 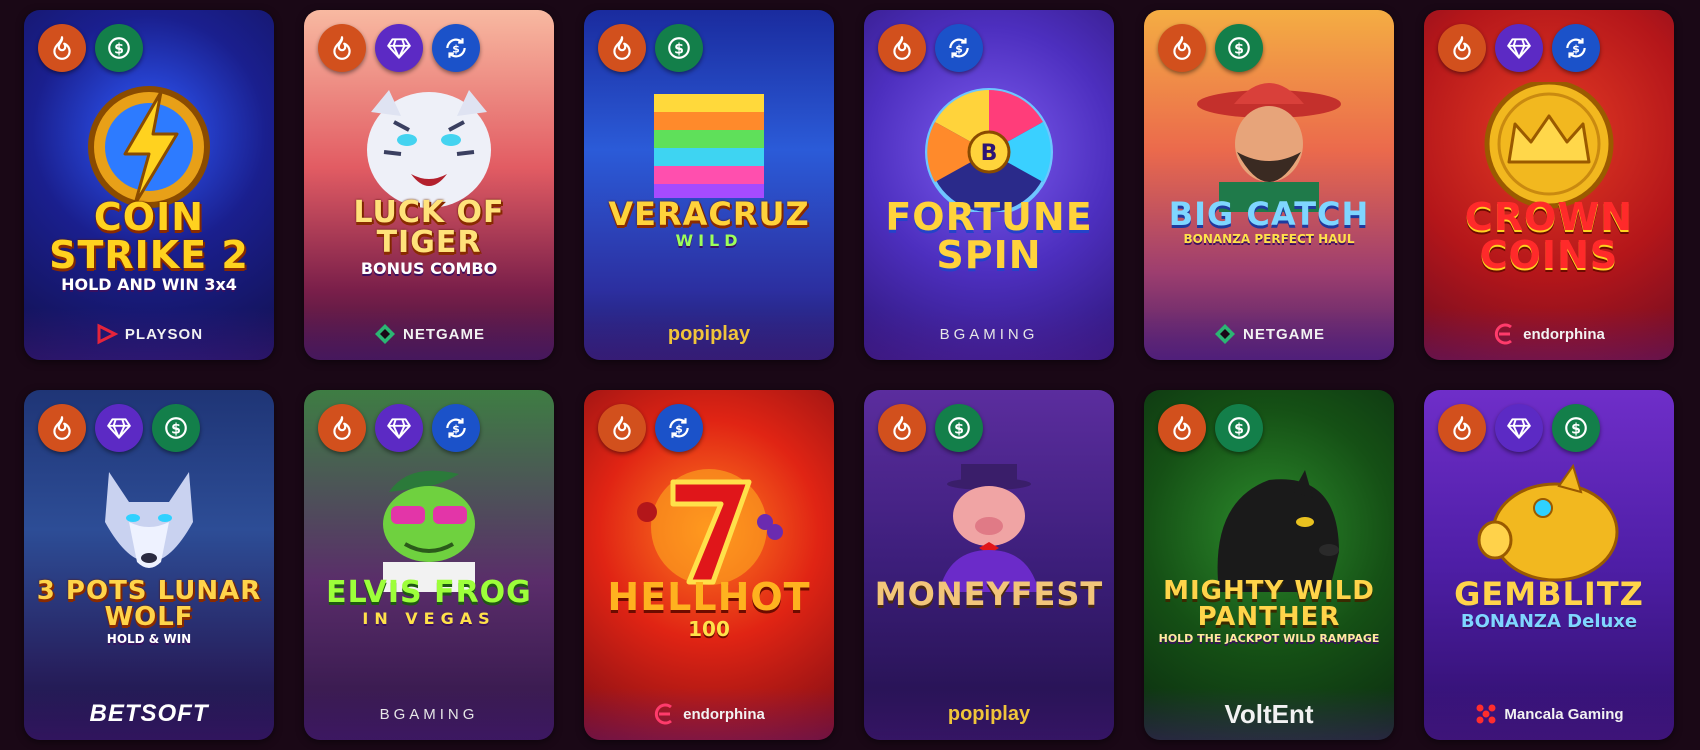 What do you see at coordinates (1549, 604) in the screenshot?
I see `game-title: GEMBLITZ BONANZA Deluxe` at bounding box center [1549, 604].